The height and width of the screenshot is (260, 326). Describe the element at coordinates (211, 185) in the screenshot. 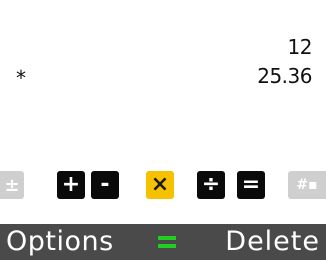

I see `divide-key: ÷` at that location.